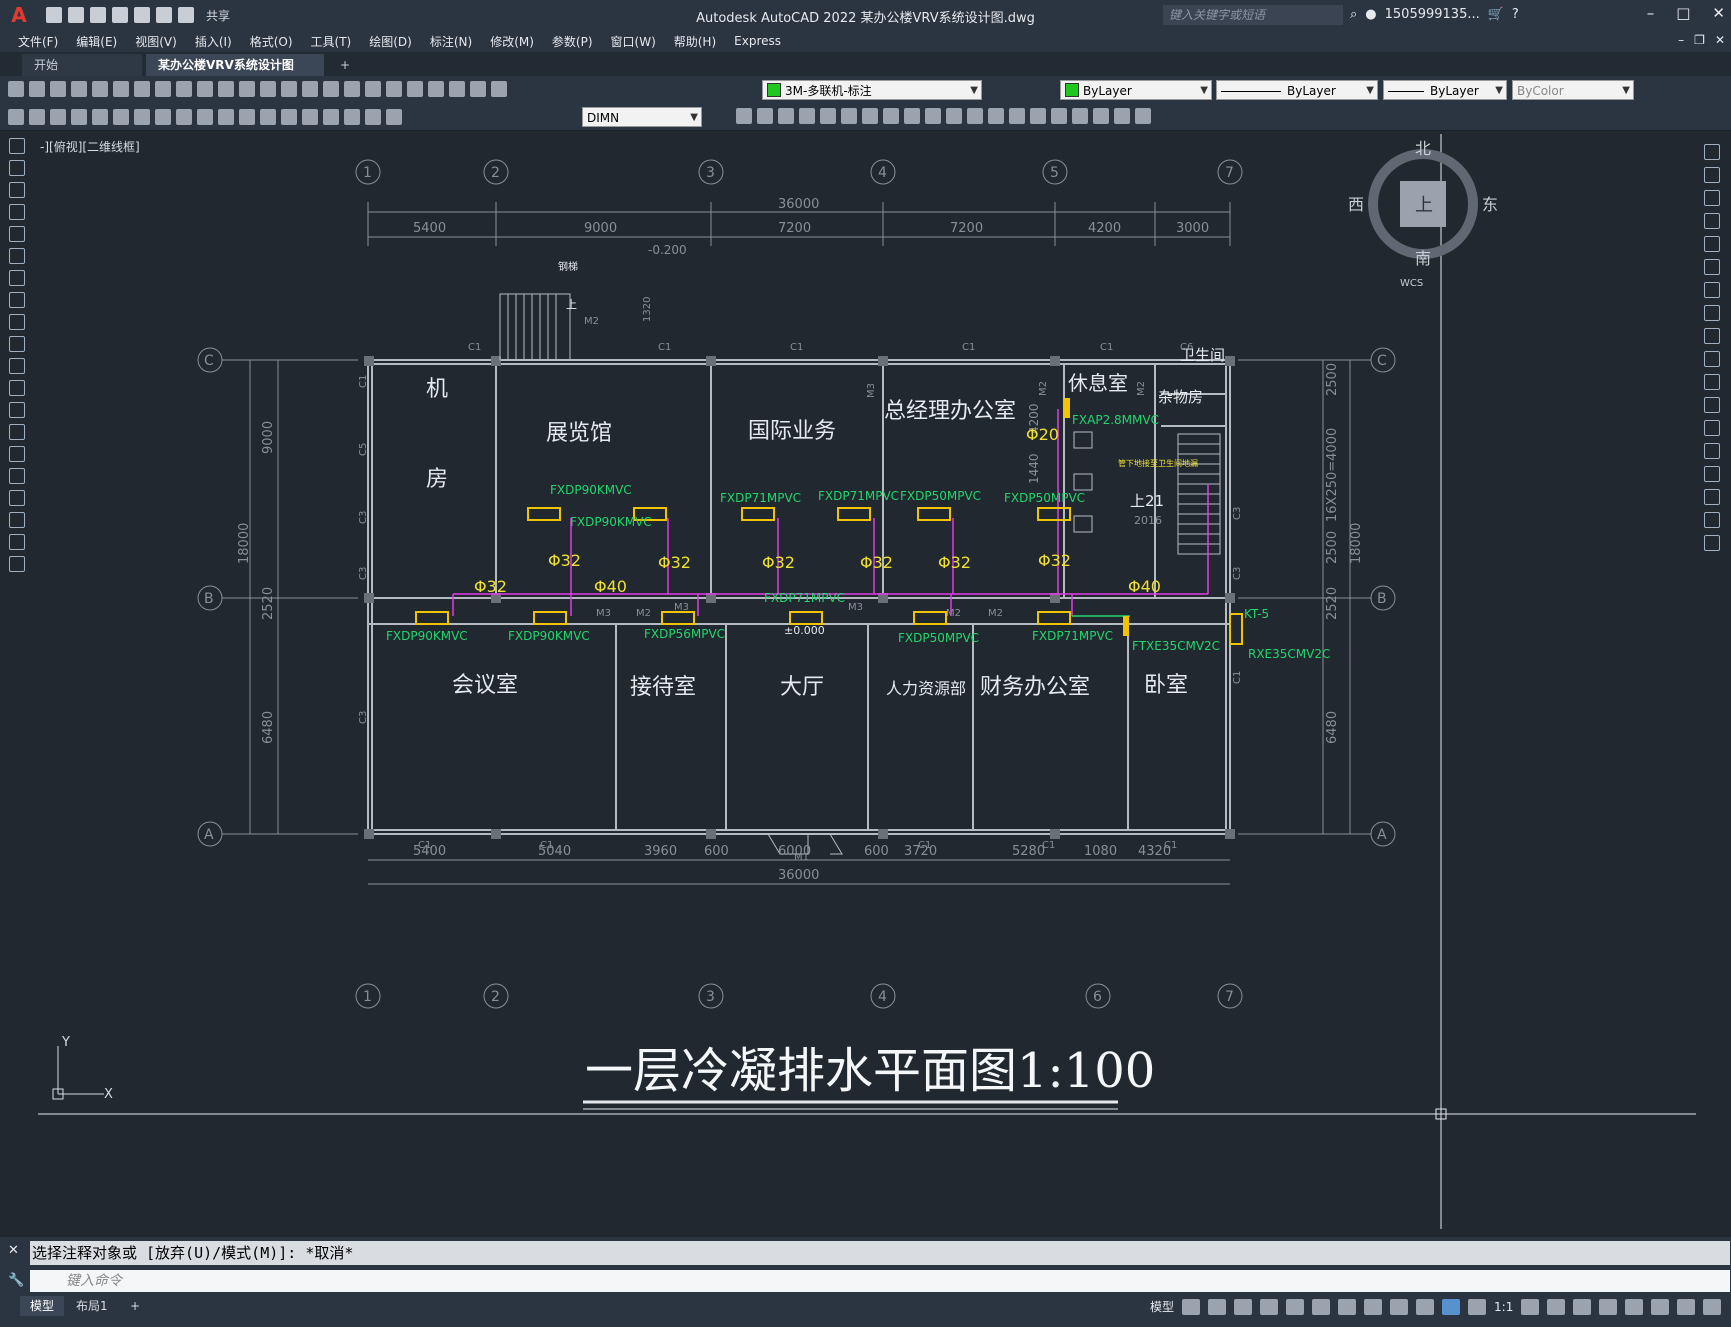 This screenshot has width=1731, height=1327. I want to click on tb-dimtedit-icon, so click(373, 117).